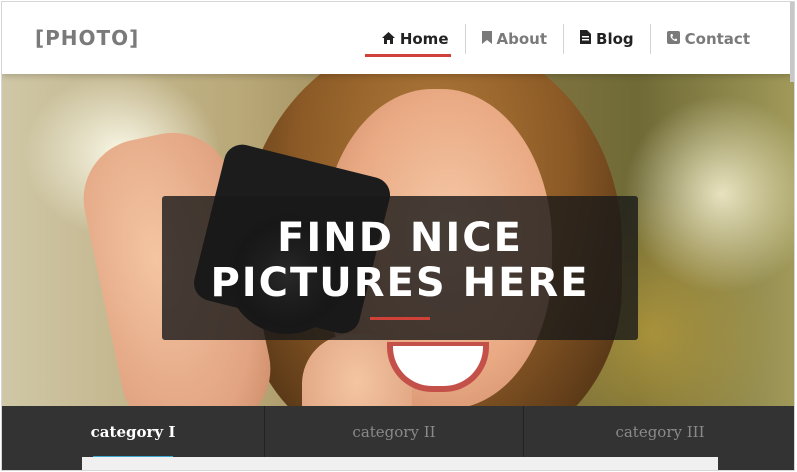 This screenshot has height=472, width=797. I want to click on main-nav: Home About Blog Contact, so click(579, 40).